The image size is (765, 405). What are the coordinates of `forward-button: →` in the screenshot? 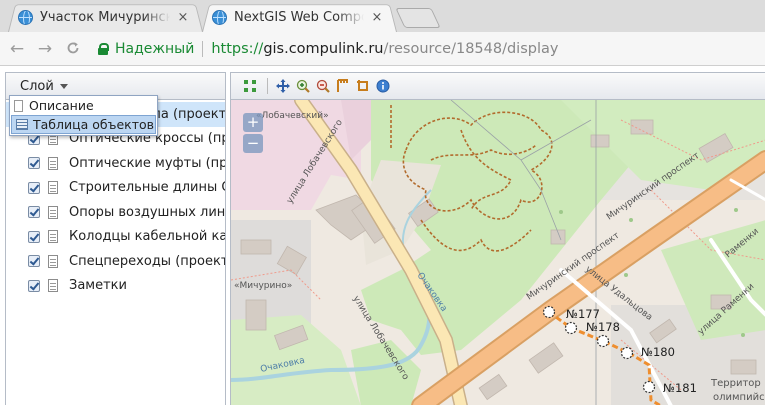 It's located at (45, 49).